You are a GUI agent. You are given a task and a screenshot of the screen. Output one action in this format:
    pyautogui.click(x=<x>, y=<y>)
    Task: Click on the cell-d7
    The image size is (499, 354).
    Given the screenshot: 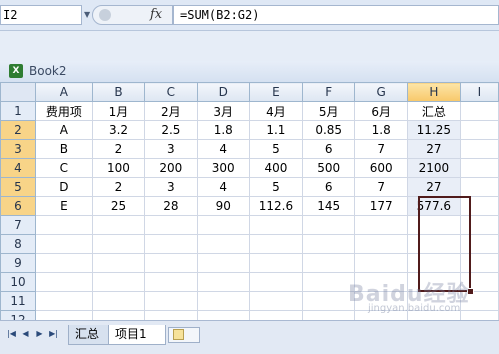 What is the action you would take?
    pyautogui.click(x=223, y=225)
    